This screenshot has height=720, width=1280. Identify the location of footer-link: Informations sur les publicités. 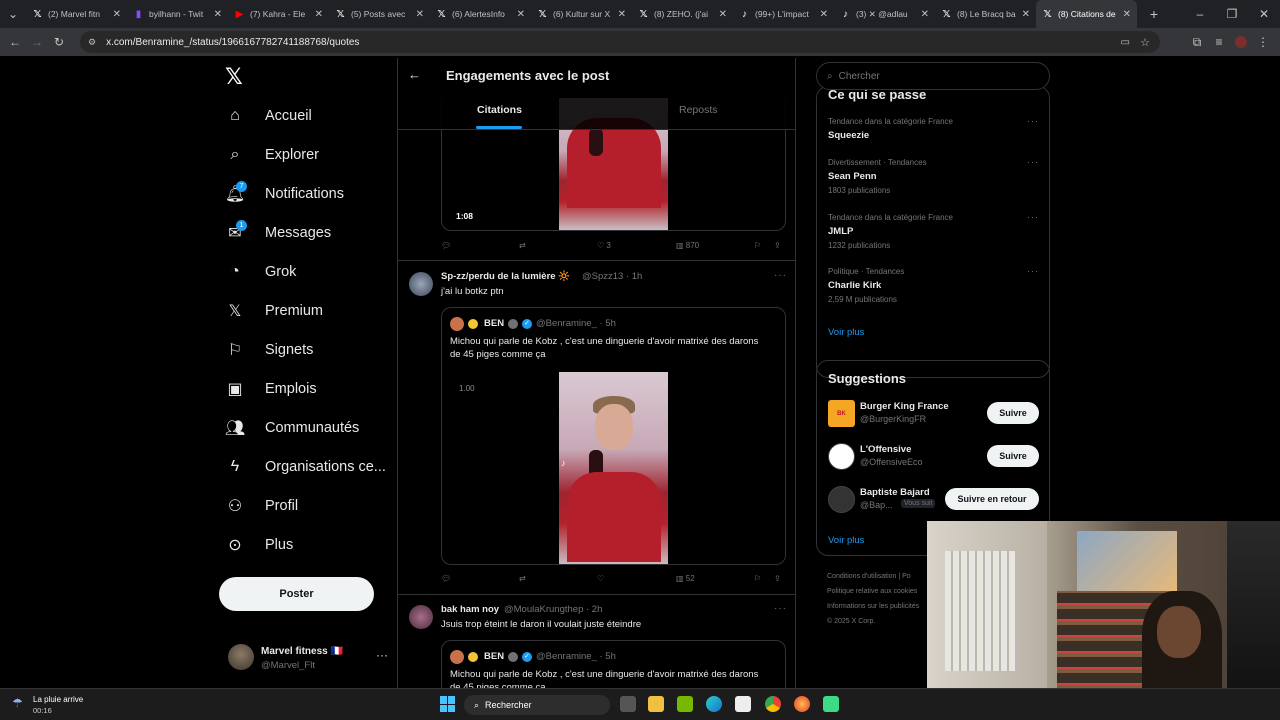
(873, 606).